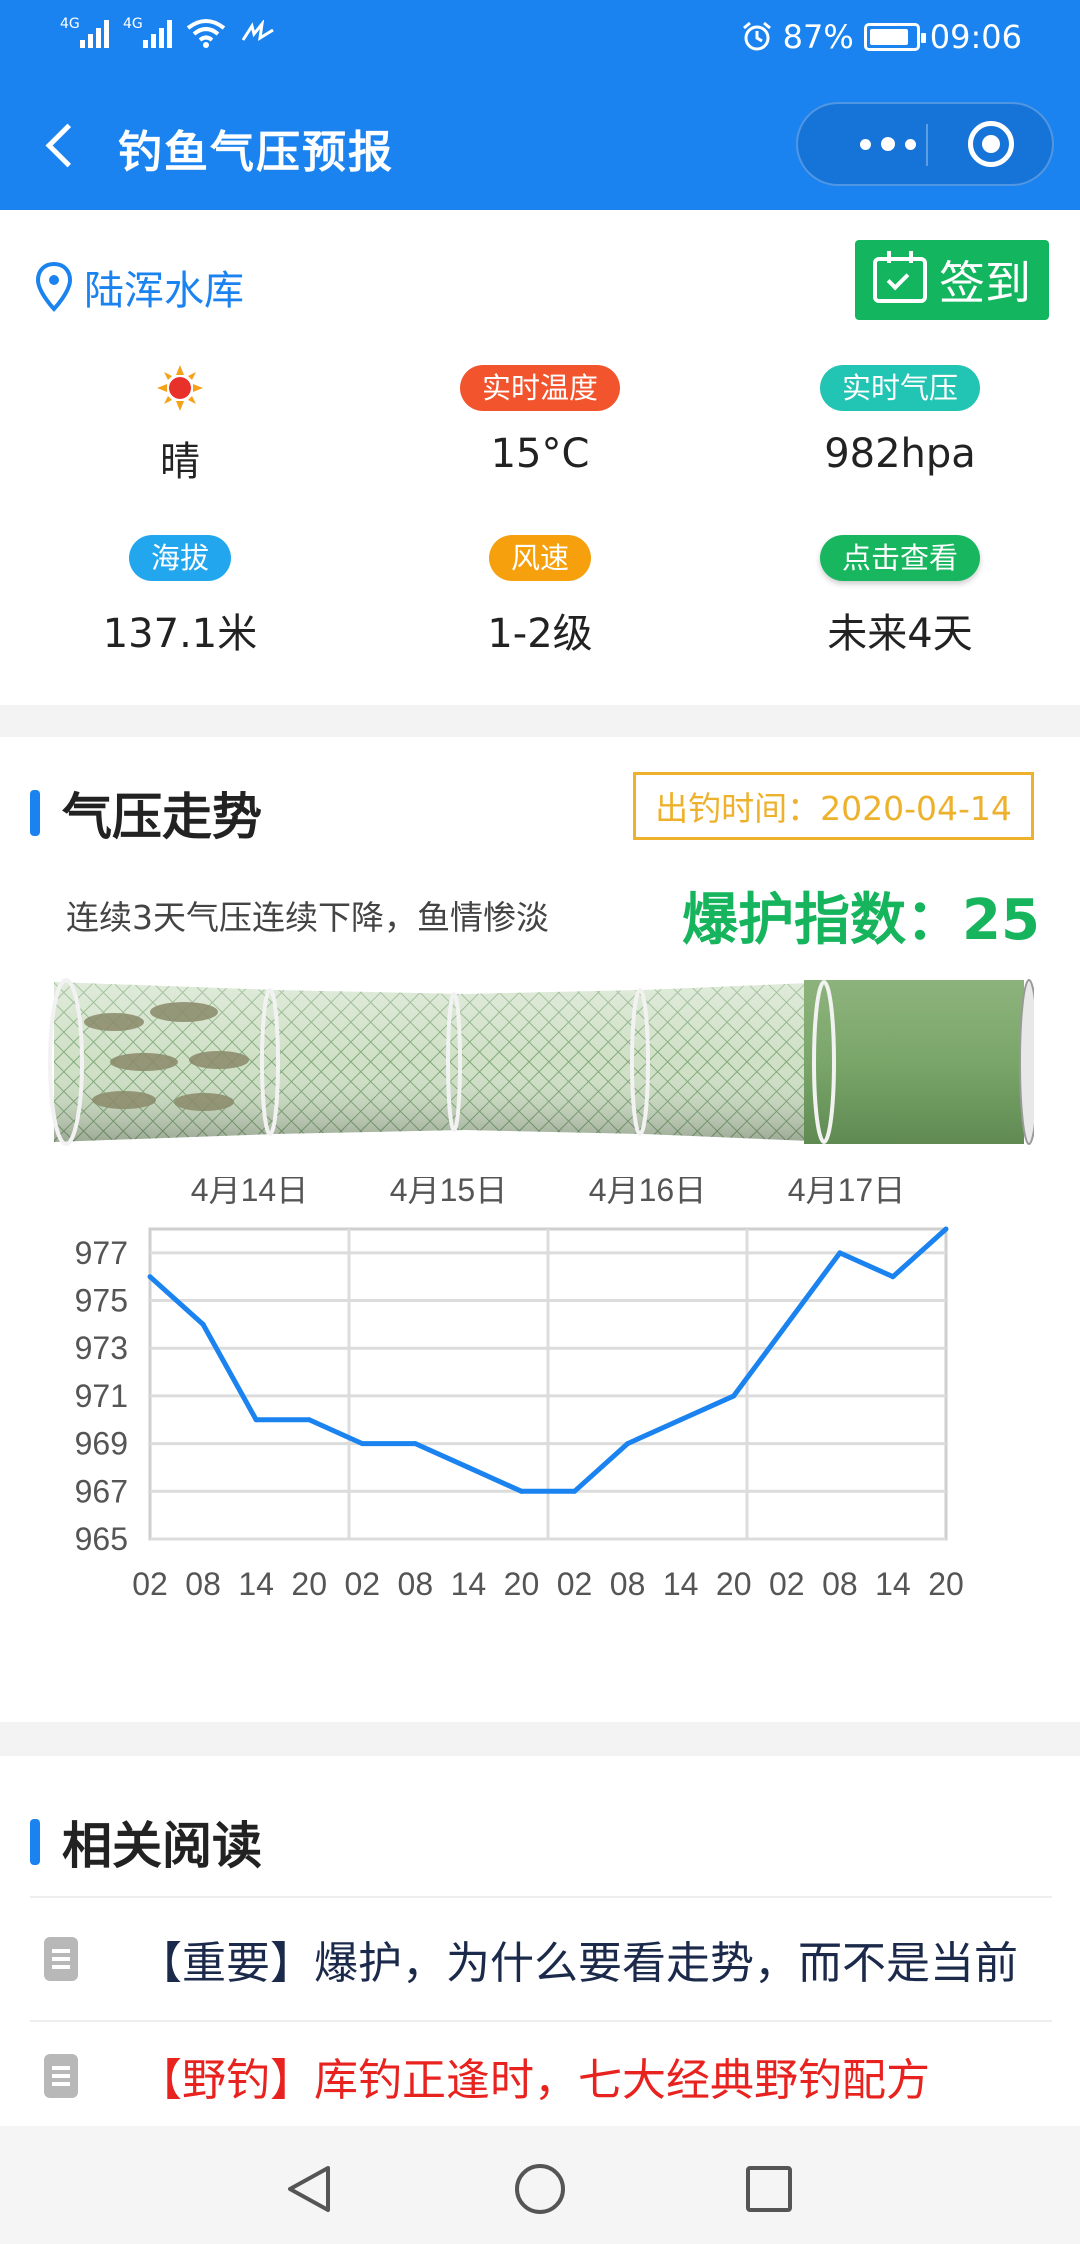 This screenshot has width=1080, height=2244. What do you see at coordinates (257, 30) in the screenshot?
I see `hd-call-icon` at bounding box center [257, 30].